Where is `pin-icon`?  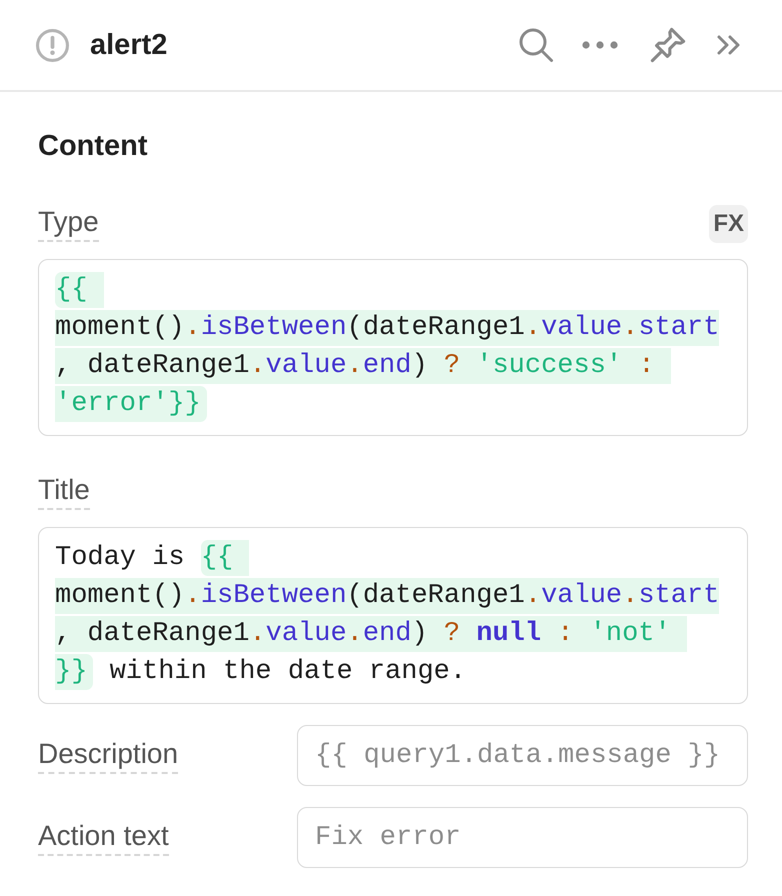 pin-icon is located at coordinates (668, 45).